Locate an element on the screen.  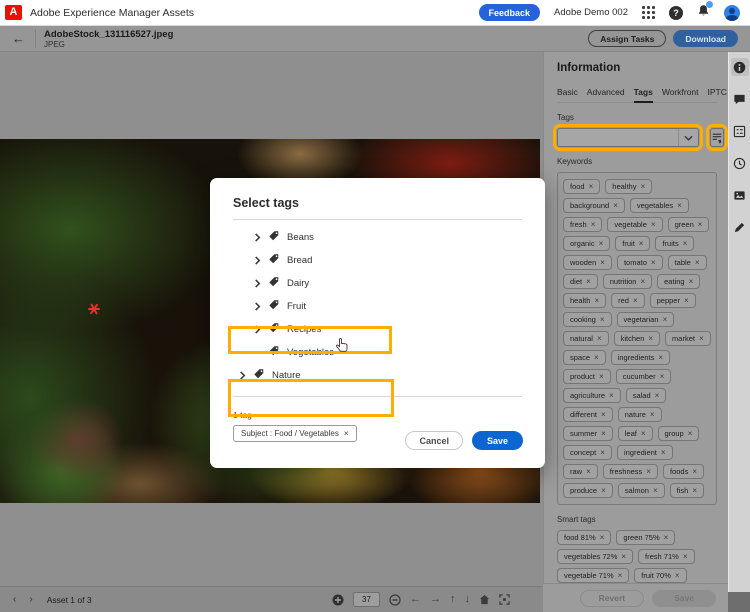
tree-item-vegetables: Vegetables is located at coordinates (377, 352).